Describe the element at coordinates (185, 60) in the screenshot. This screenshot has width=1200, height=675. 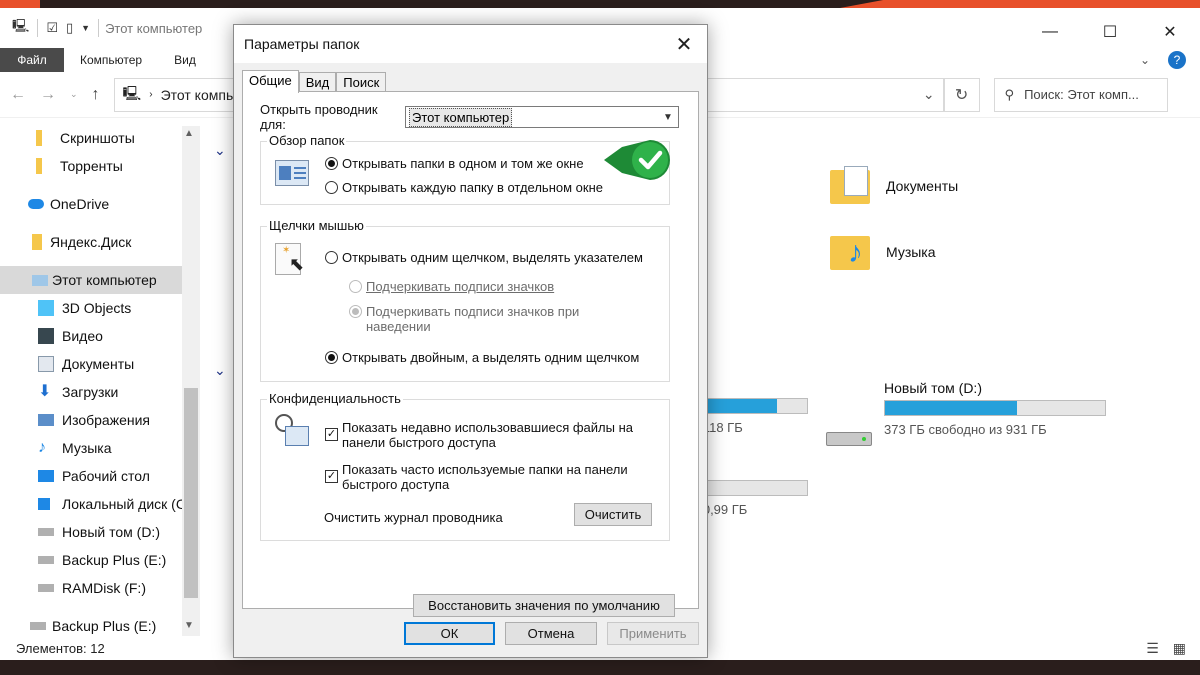
I see `ribbon-tab-view: Вид` at that location.